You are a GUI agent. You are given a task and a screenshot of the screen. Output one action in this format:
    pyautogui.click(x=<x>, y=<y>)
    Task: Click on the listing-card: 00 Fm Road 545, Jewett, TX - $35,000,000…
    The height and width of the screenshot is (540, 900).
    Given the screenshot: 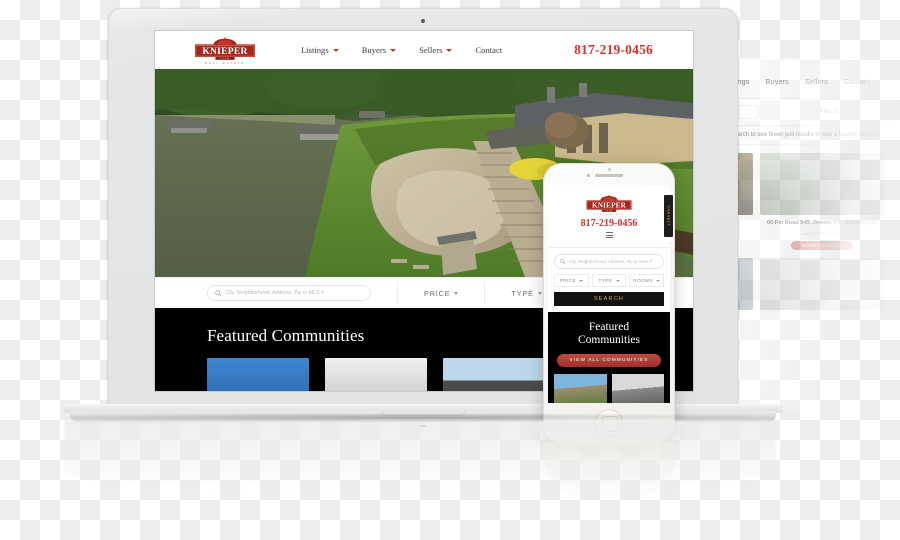 What is the action you would take?
    pyautogui.click(x=821, y=201)
    